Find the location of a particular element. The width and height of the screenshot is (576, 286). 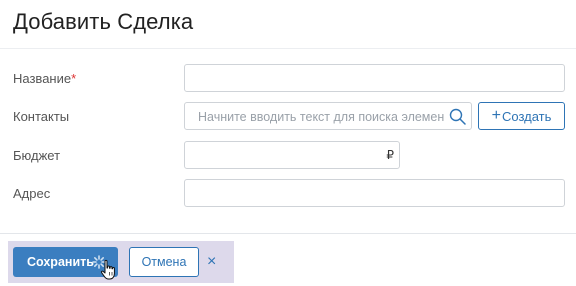

address-input is located at coordinates (374, 193).